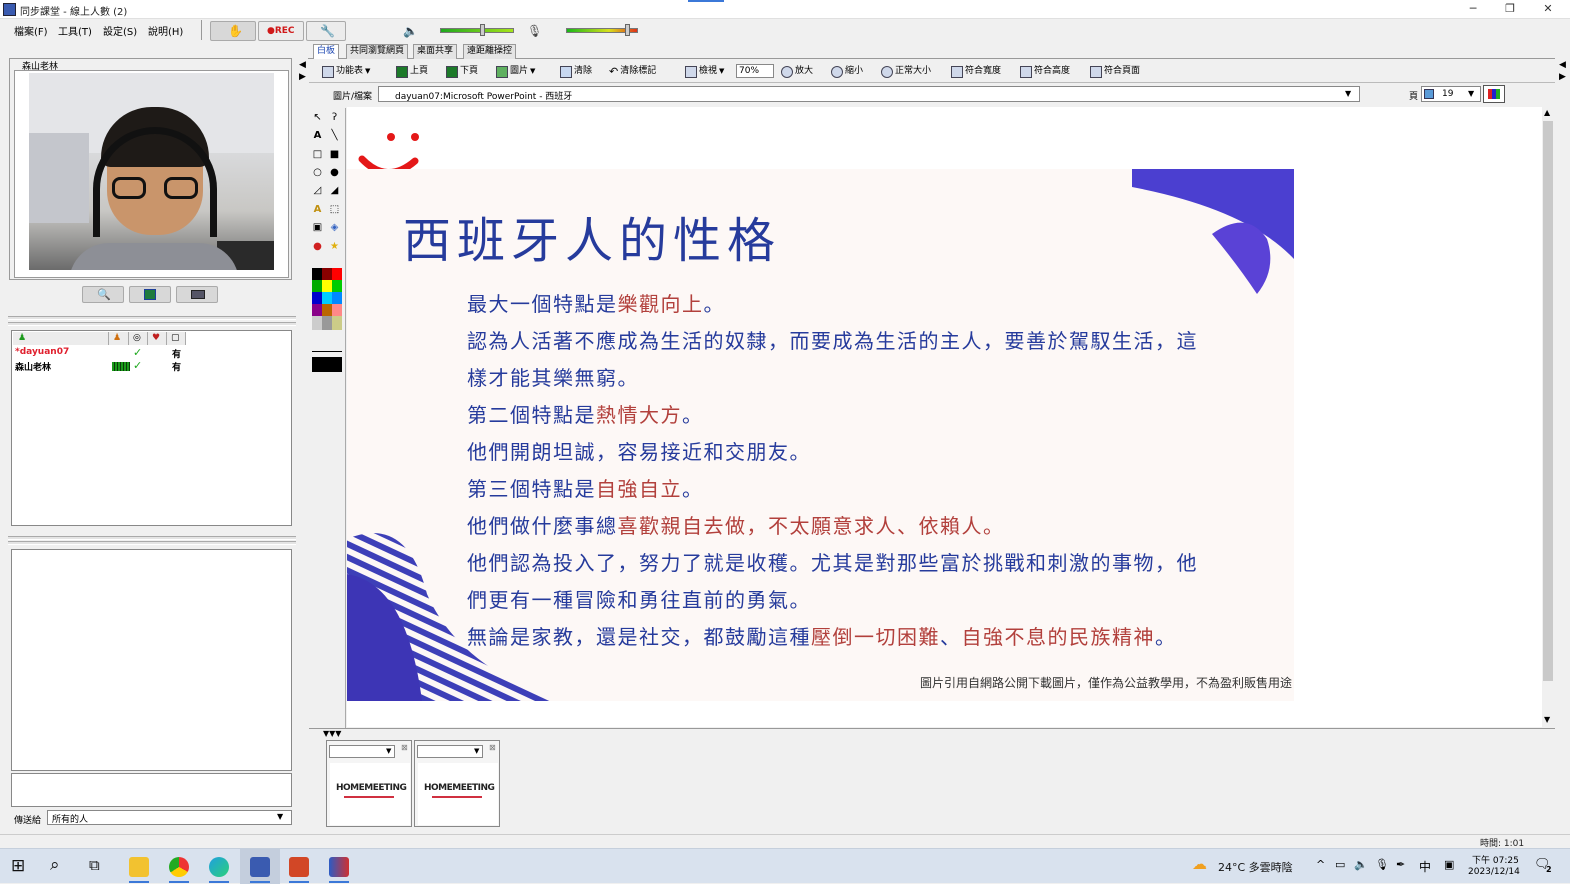 This screenshot has height=884, width=1570. I want to click on send-to-select: 所有的人 ▼, so click(169, 817).